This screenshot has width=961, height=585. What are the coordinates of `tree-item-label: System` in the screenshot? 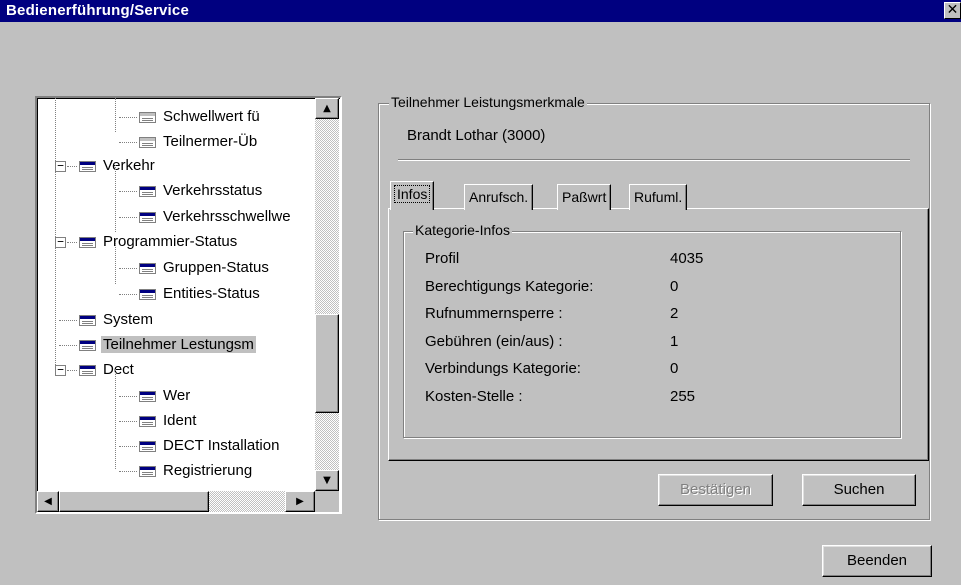 It's located at (128, 319).